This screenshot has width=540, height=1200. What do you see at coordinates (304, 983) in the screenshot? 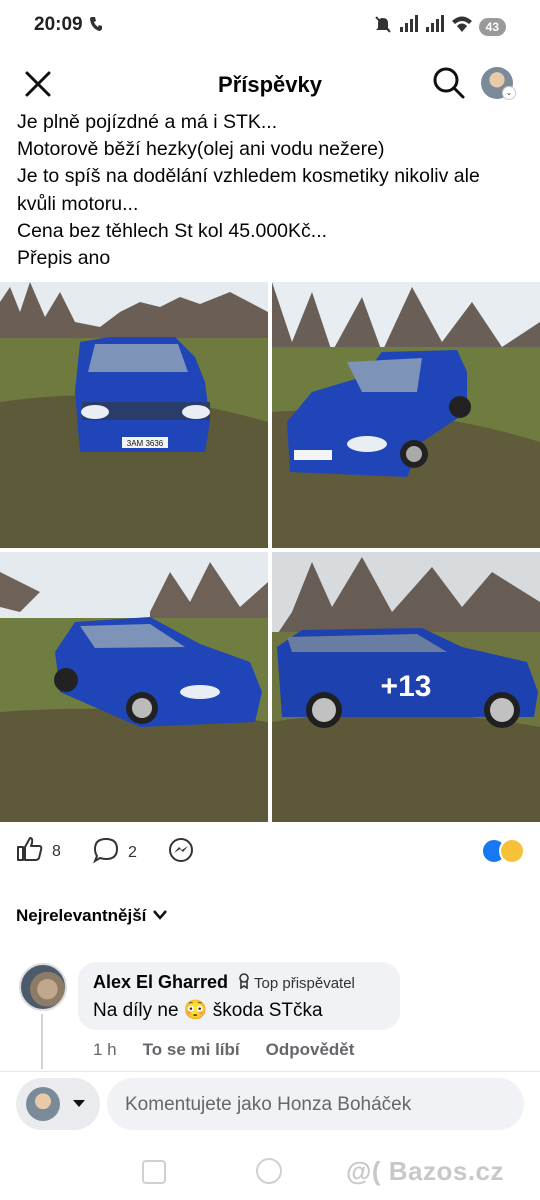
I see `badge-label: Top přispěvatel` at bounding box center [304, 983].